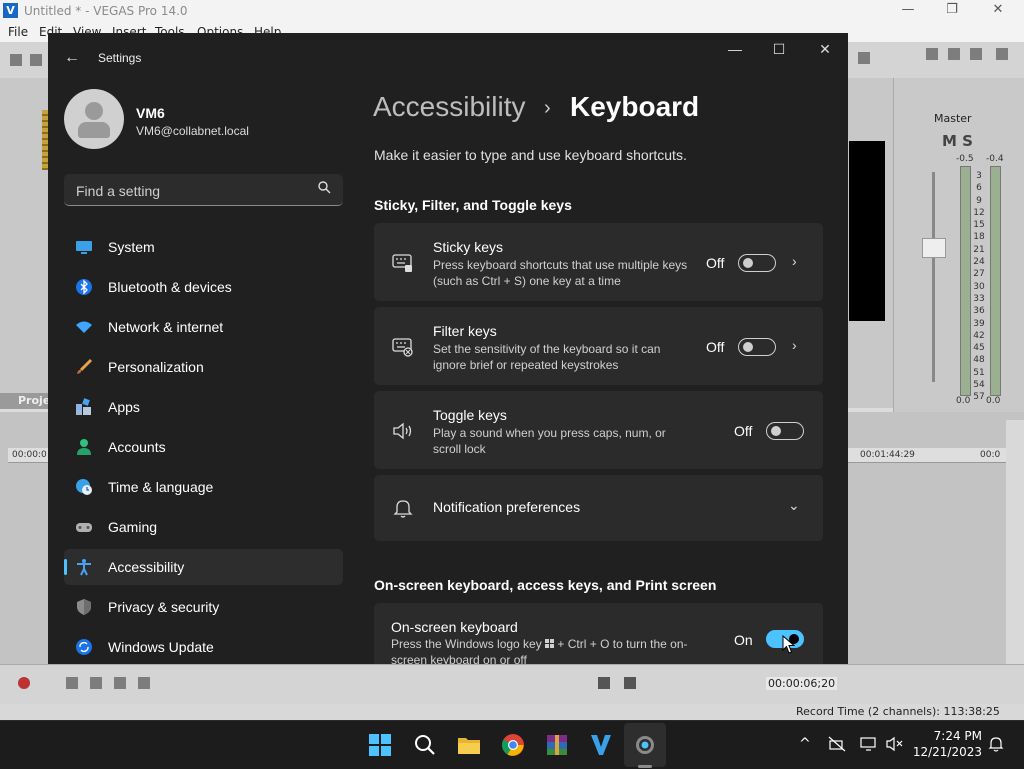 This screenshot has width=1024, height=769. What do you see at coordinates (802, 683) in the screenshot?
I see `timecode-display: 00:00:06;20` at bounding box center [802, 683].